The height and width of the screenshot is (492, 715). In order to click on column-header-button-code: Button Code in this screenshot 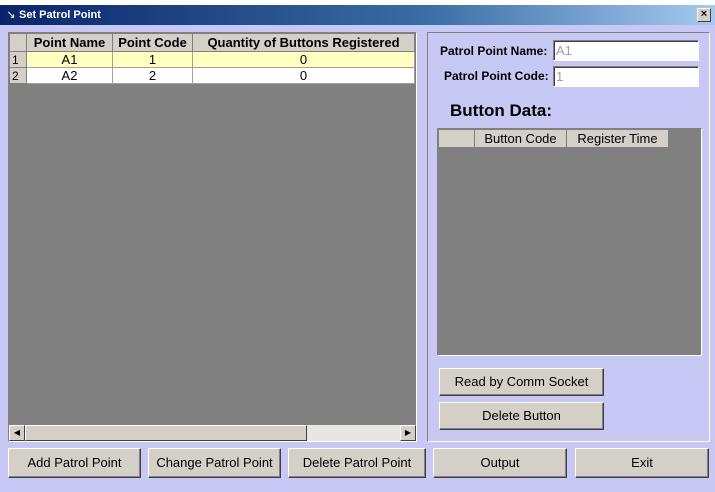, I will do `click(520, 138)`.